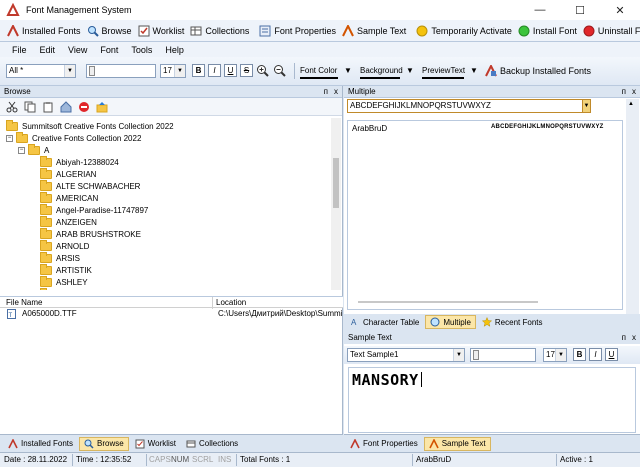 This screenshot has width=640, height=467. I want to click on preview-text-label: PreviewText, so click(443, 70).